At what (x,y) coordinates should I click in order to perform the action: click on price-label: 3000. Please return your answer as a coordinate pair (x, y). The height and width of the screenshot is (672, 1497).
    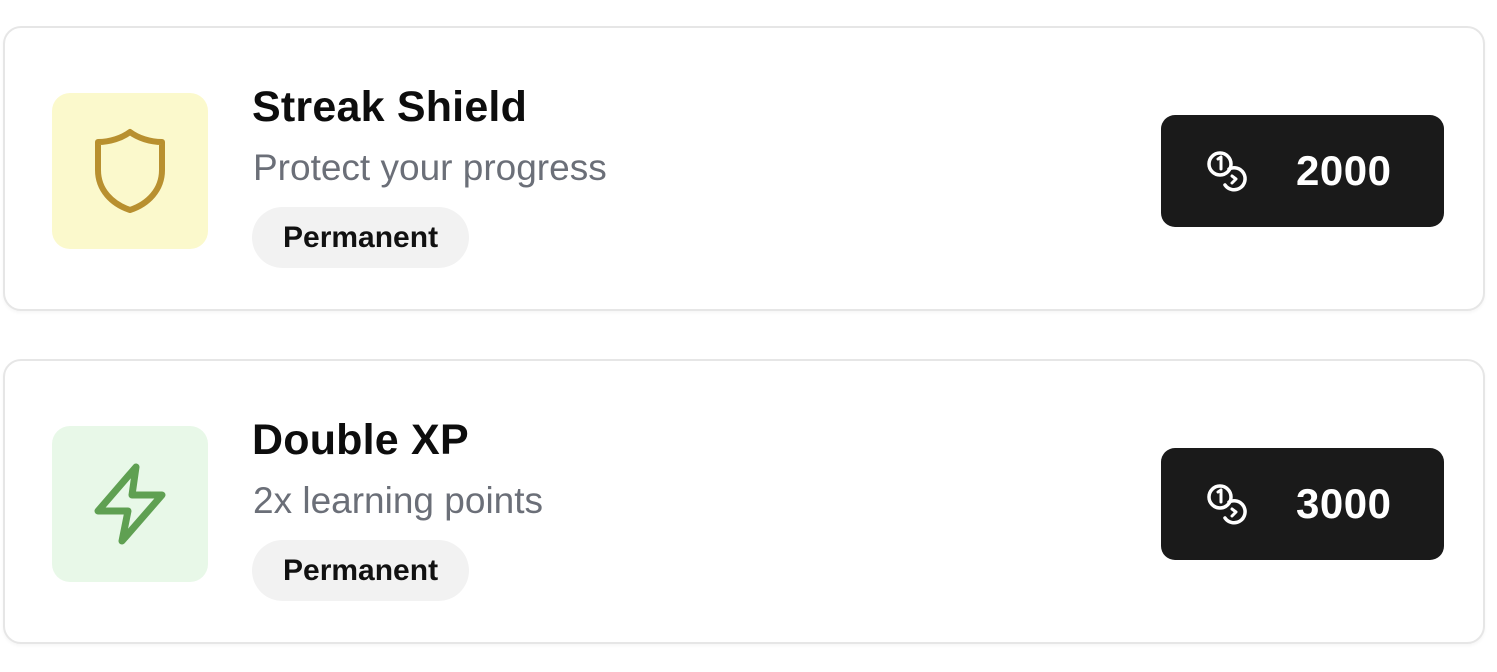
    Looking at the image, I should click on (1344, 503).